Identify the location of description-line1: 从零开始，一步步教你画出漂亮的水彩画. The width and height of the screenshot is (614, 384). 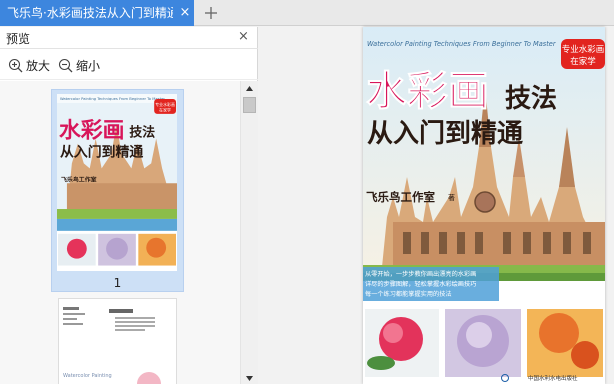
(420, 274).